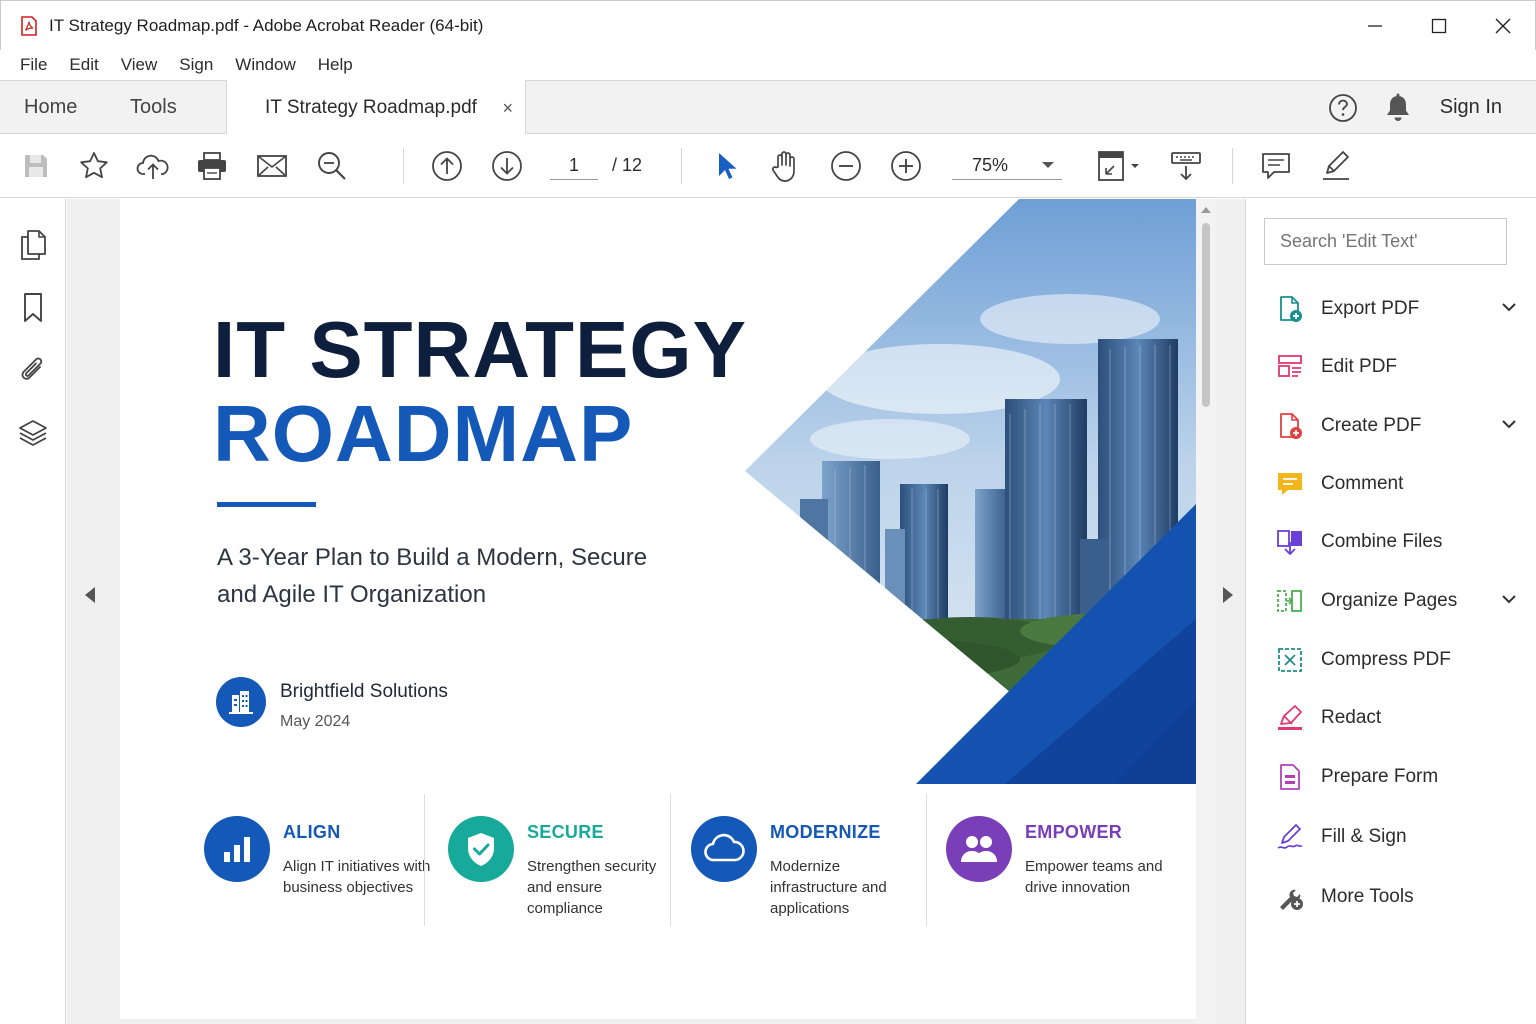  Describe the element at coordinates (1386, 659) in the screenshot. I see `tool-label: Compress PDF` at that location.